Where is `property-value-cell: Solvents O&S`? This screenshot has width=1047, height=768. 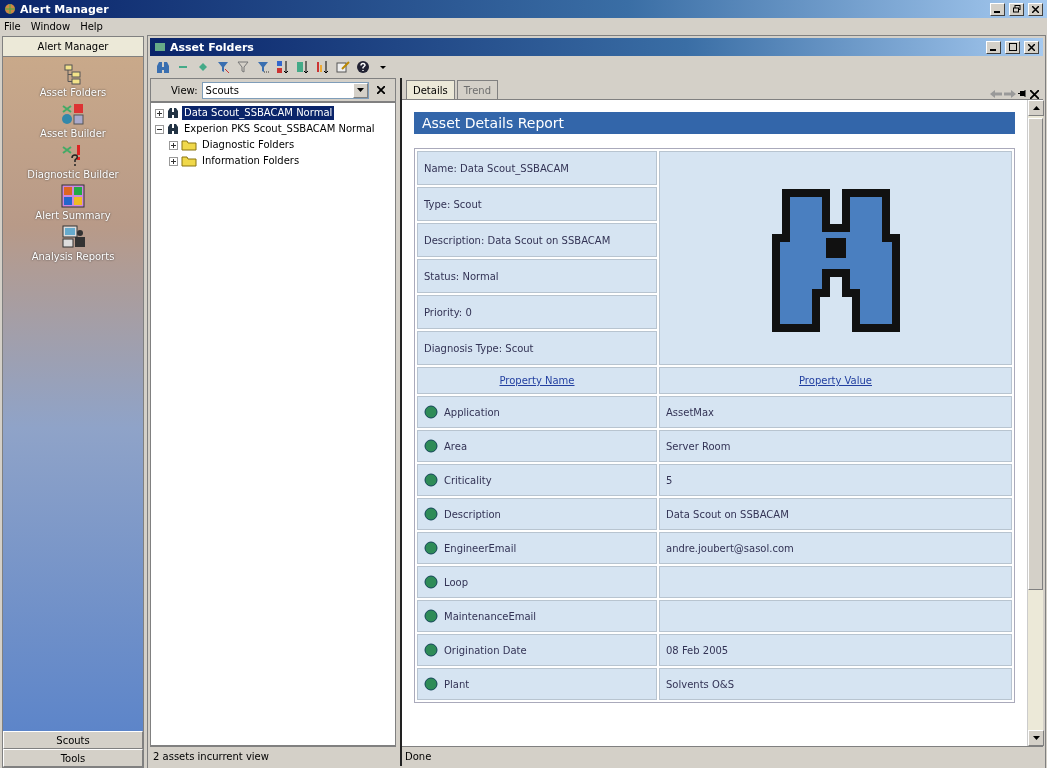
property-value-cell: Solvents O&S is located at coordinates (835, 684).